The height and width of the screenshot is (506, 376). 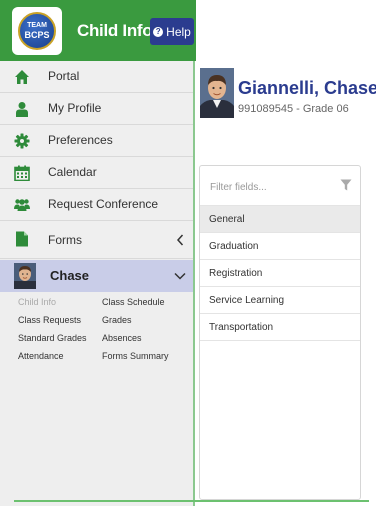 What do you see at coordinates (135, 356) in the screenshot?
I see `link-forms-summary: Forms Summary` at bounding box center [135, 356].